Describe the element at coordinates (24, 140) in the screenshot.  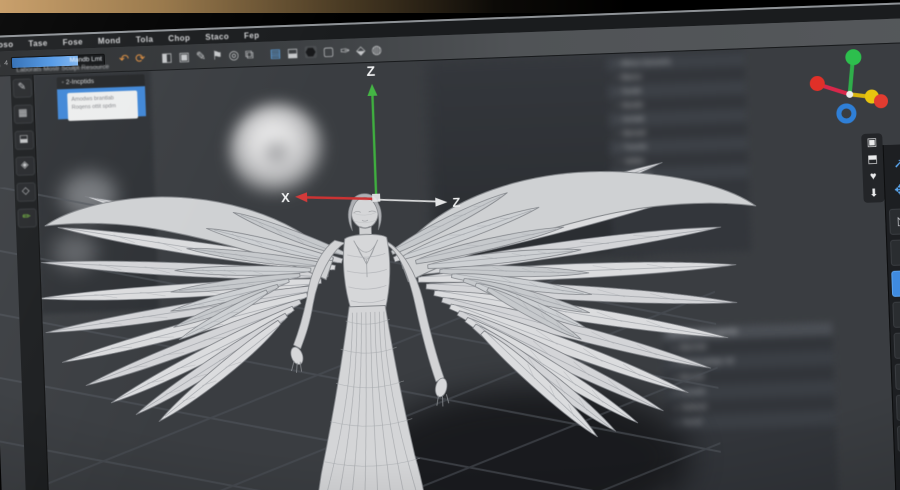
I see `left-tool-monitor: ⬓` at that location.